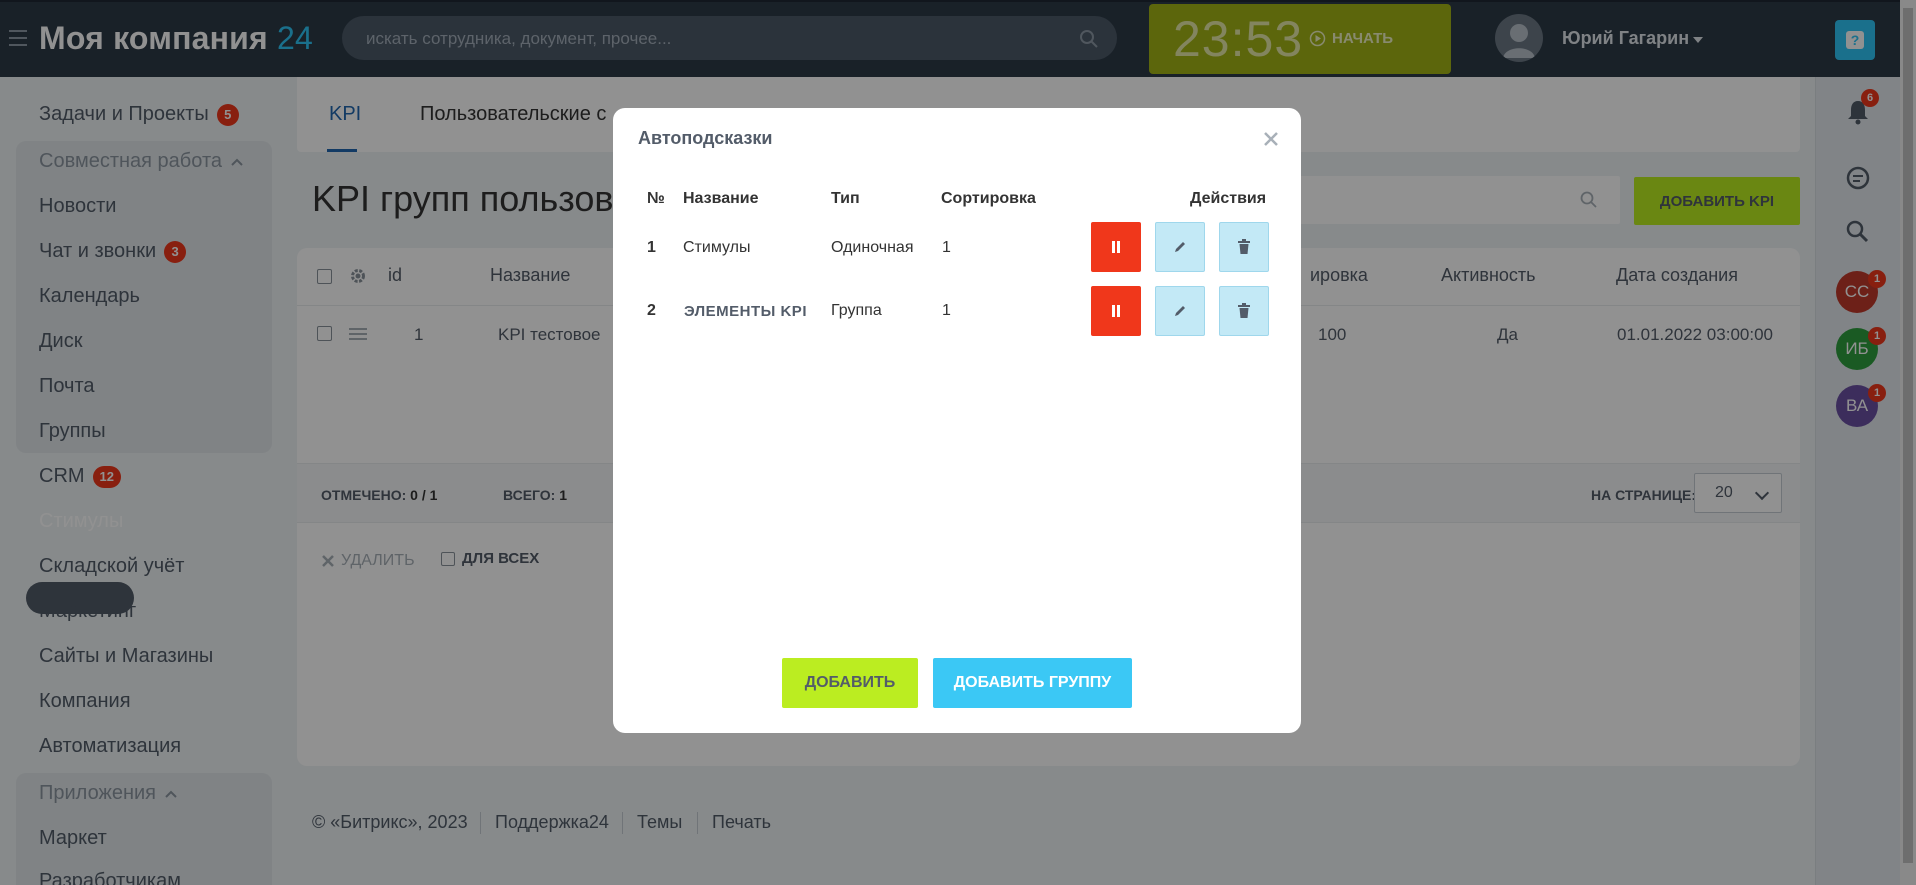  I want to click on col-actions: Действия, so click(1228, 198).